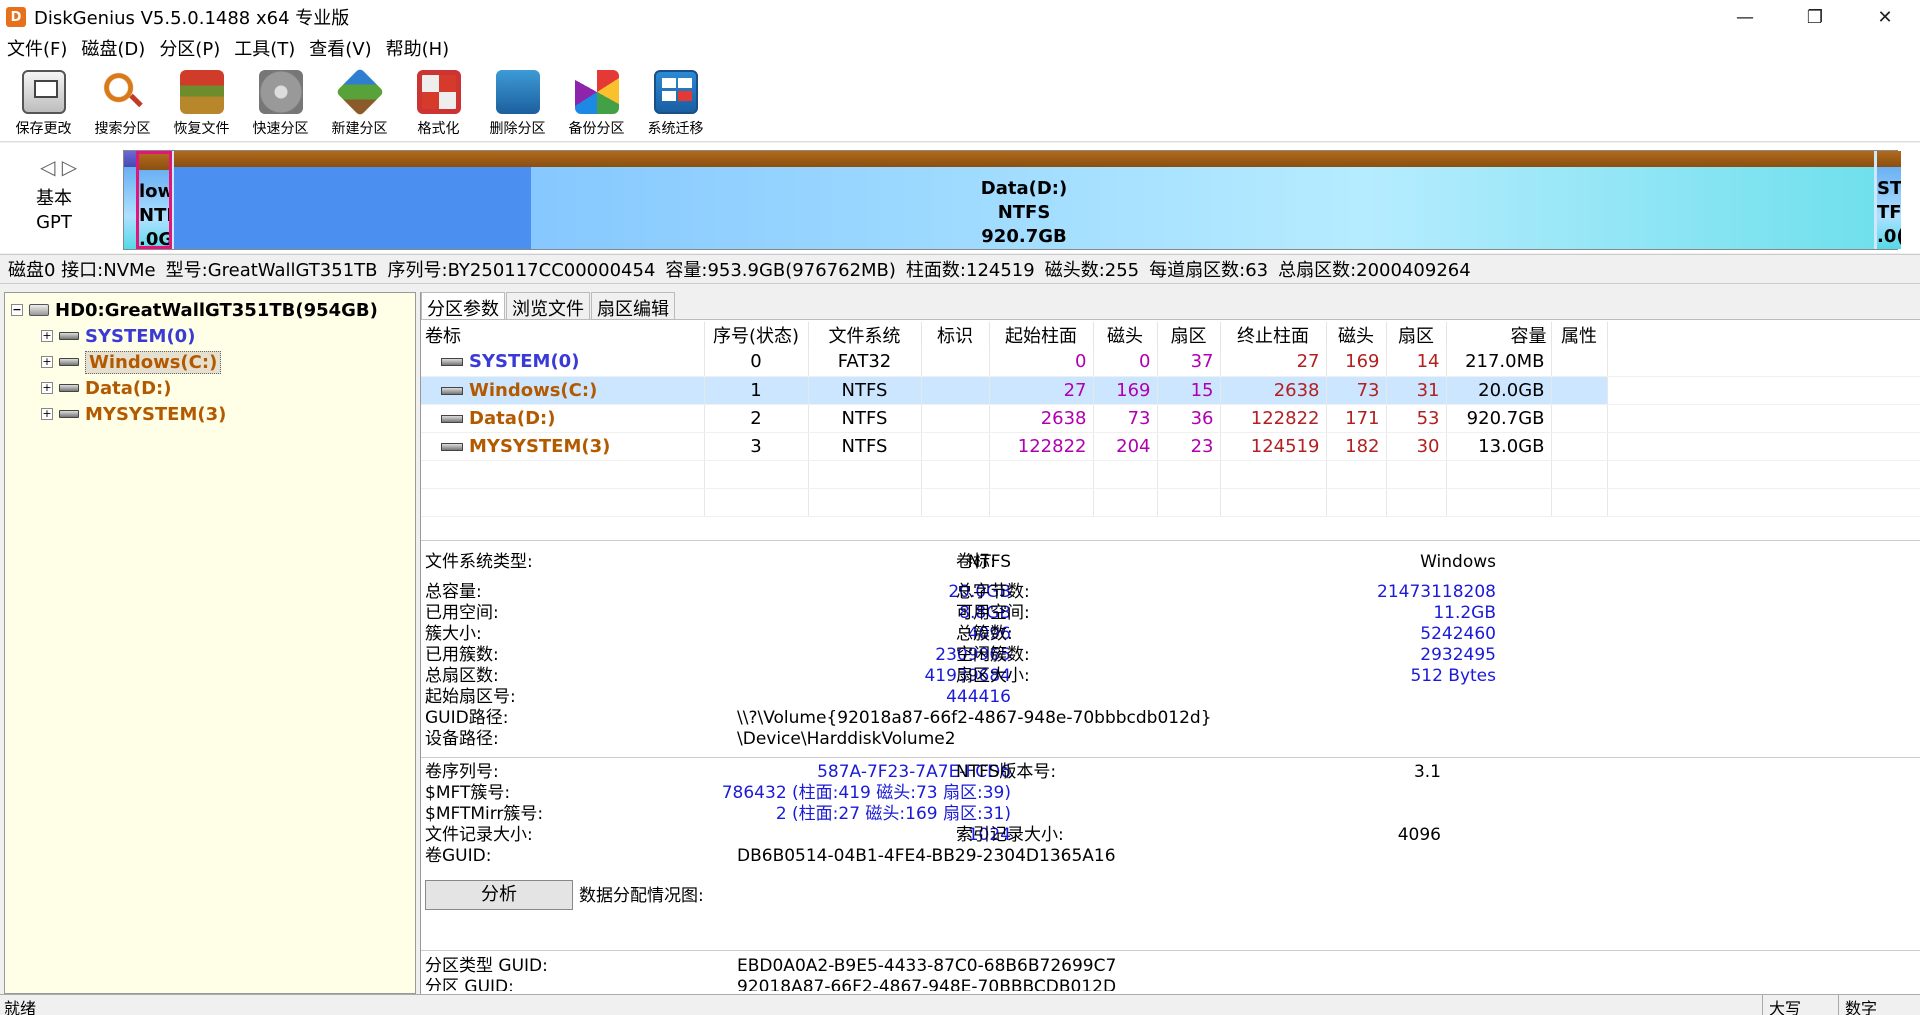 Image resolution: width=1920 pixels, height=1015 pixels. What do you see at coordinates (1885, 17) in the screenshot?
I see `close-button: ✕` at bounding box center [1885, 17].